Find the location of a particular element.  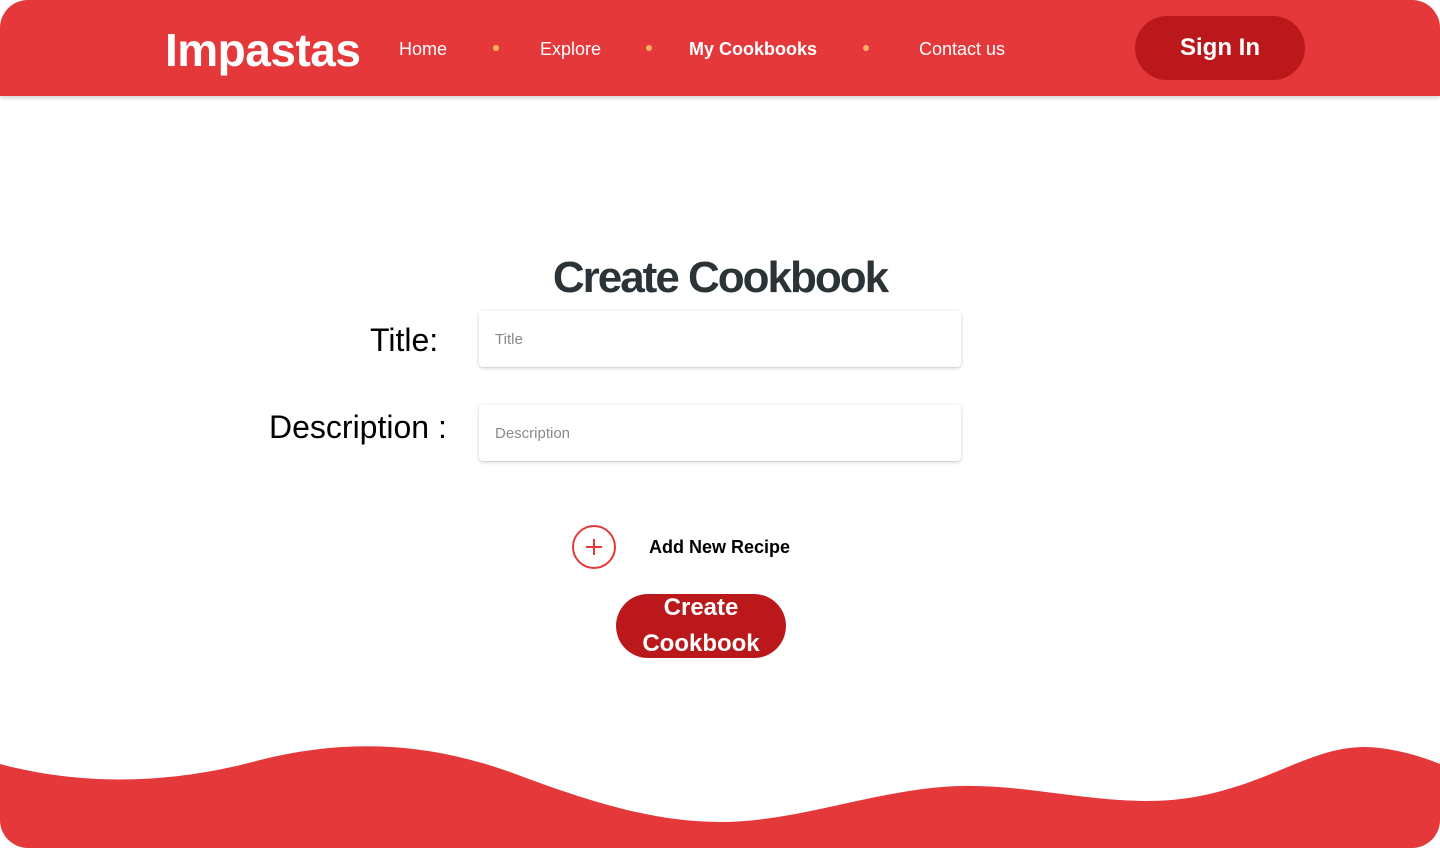

nav-explore: Explore is located at coordinates (570, 49).